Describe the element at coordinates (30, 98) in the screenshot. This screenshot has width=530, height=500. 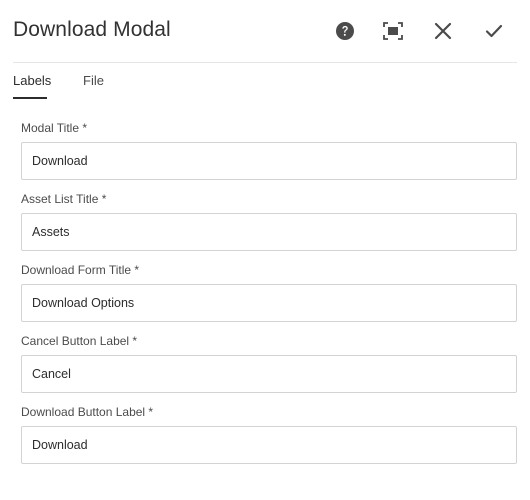
I see `selected-tab-indicator` at that location.